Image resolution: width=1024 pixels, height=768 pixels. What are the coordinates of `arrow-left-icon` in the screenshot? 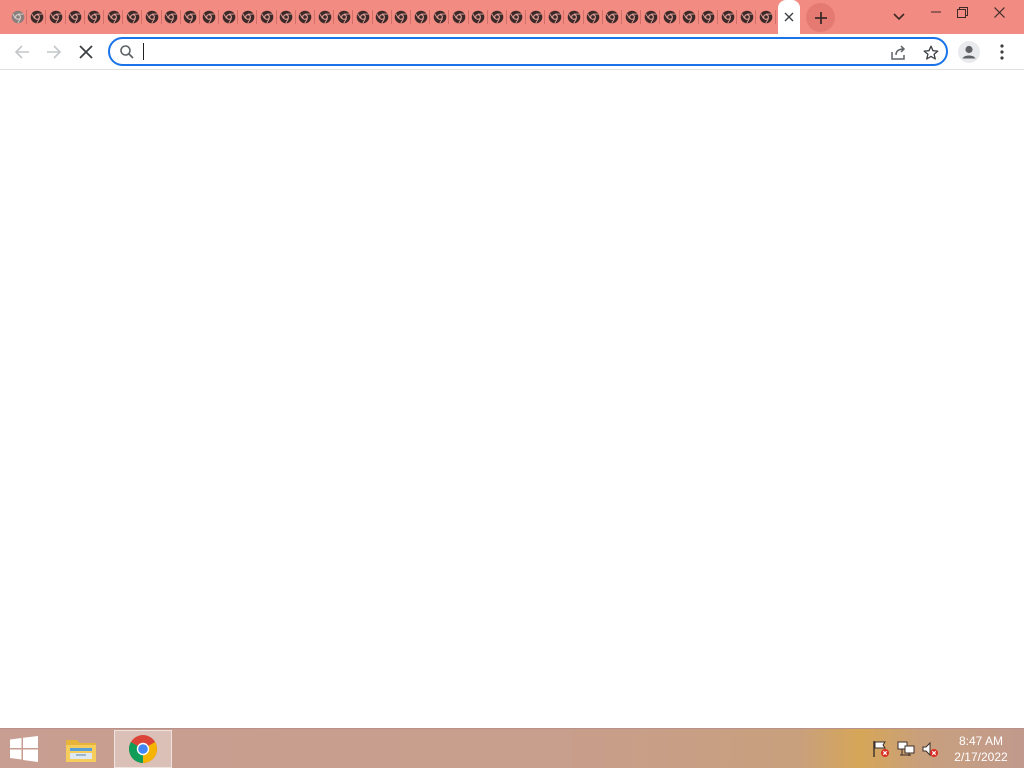 It's located at (21, 52).